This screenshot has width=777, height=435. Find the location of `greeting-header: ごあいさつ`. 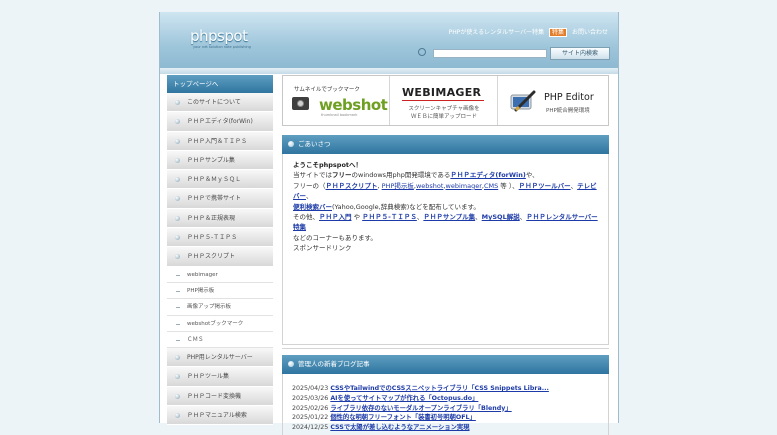

greeting-header: ごあいさつ is located at coordinates (445, 144).